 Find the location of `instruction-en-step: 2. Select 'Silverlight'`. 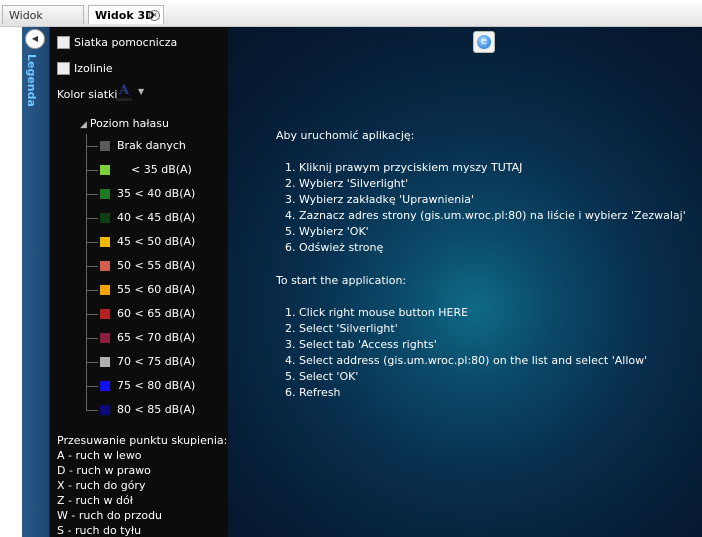

instruction-en-step: 2. Select 'Silverlight' is located at coordinates (341, 328).